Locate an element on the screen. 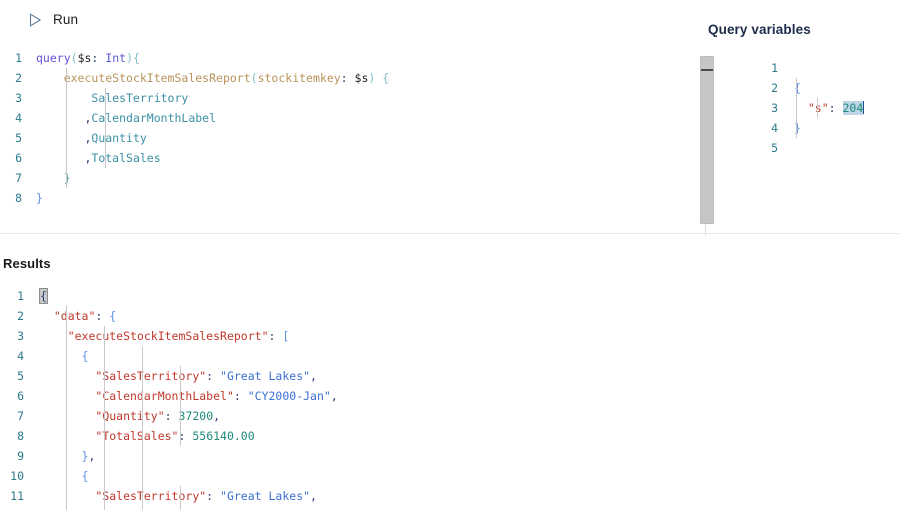  line-content: SalesTerritory is located at coordinates (112, 98).